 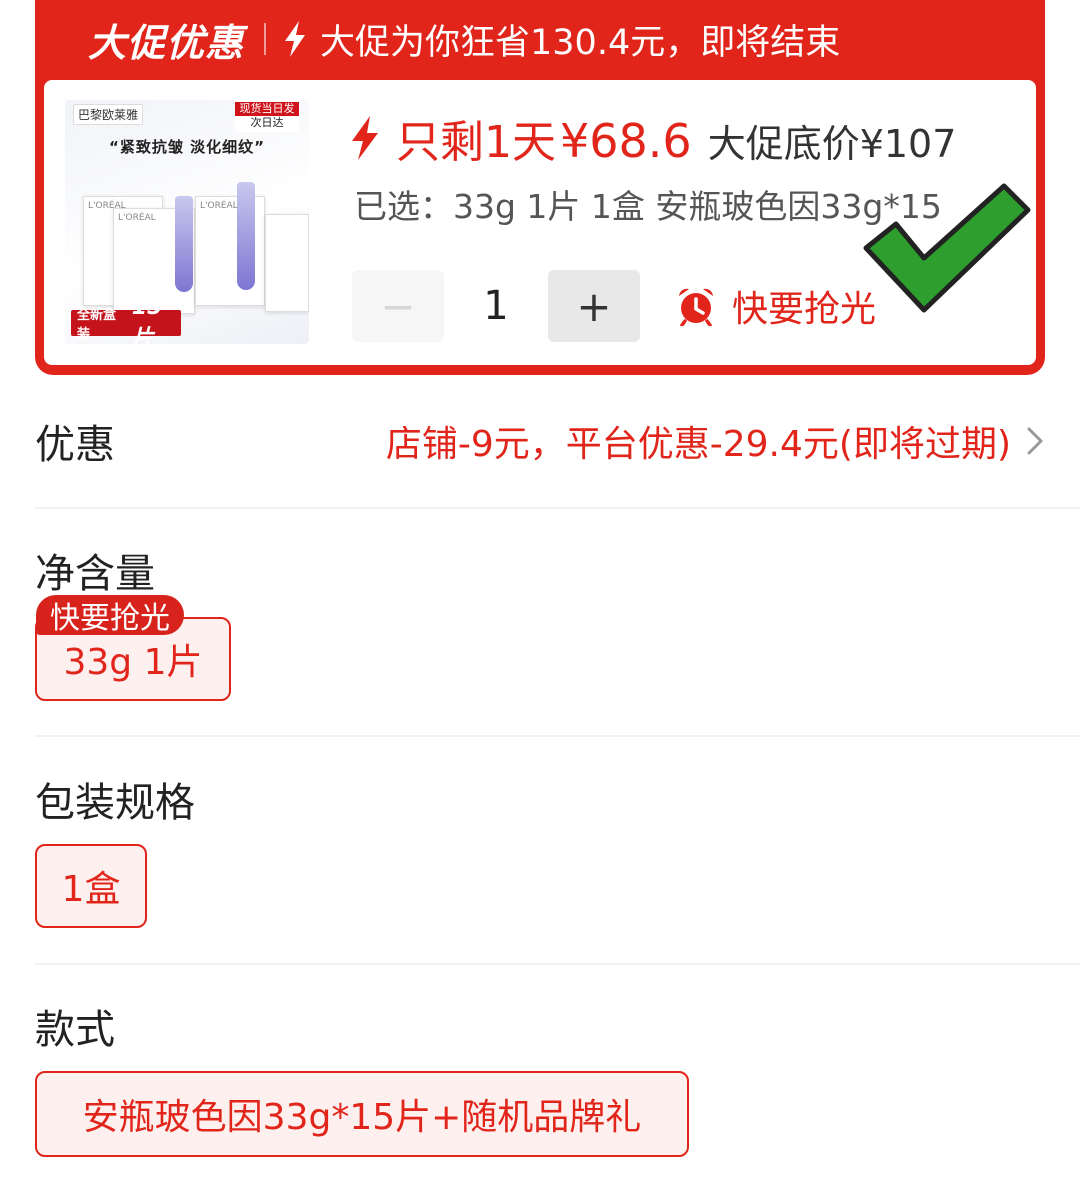 What do you see at coordinates (166, 42) in the screenshot?
I see `promo-logo: 大促优惠` at bounding box center [166, 42].